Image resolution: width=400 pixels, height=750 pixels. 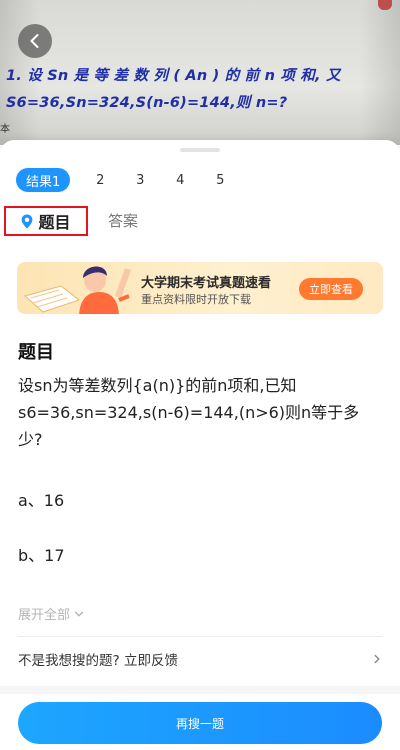 What do you see at coordinates (36, 352) in the screenshot?
I see `question-heading: 题目` at bounding box center [36, 352].